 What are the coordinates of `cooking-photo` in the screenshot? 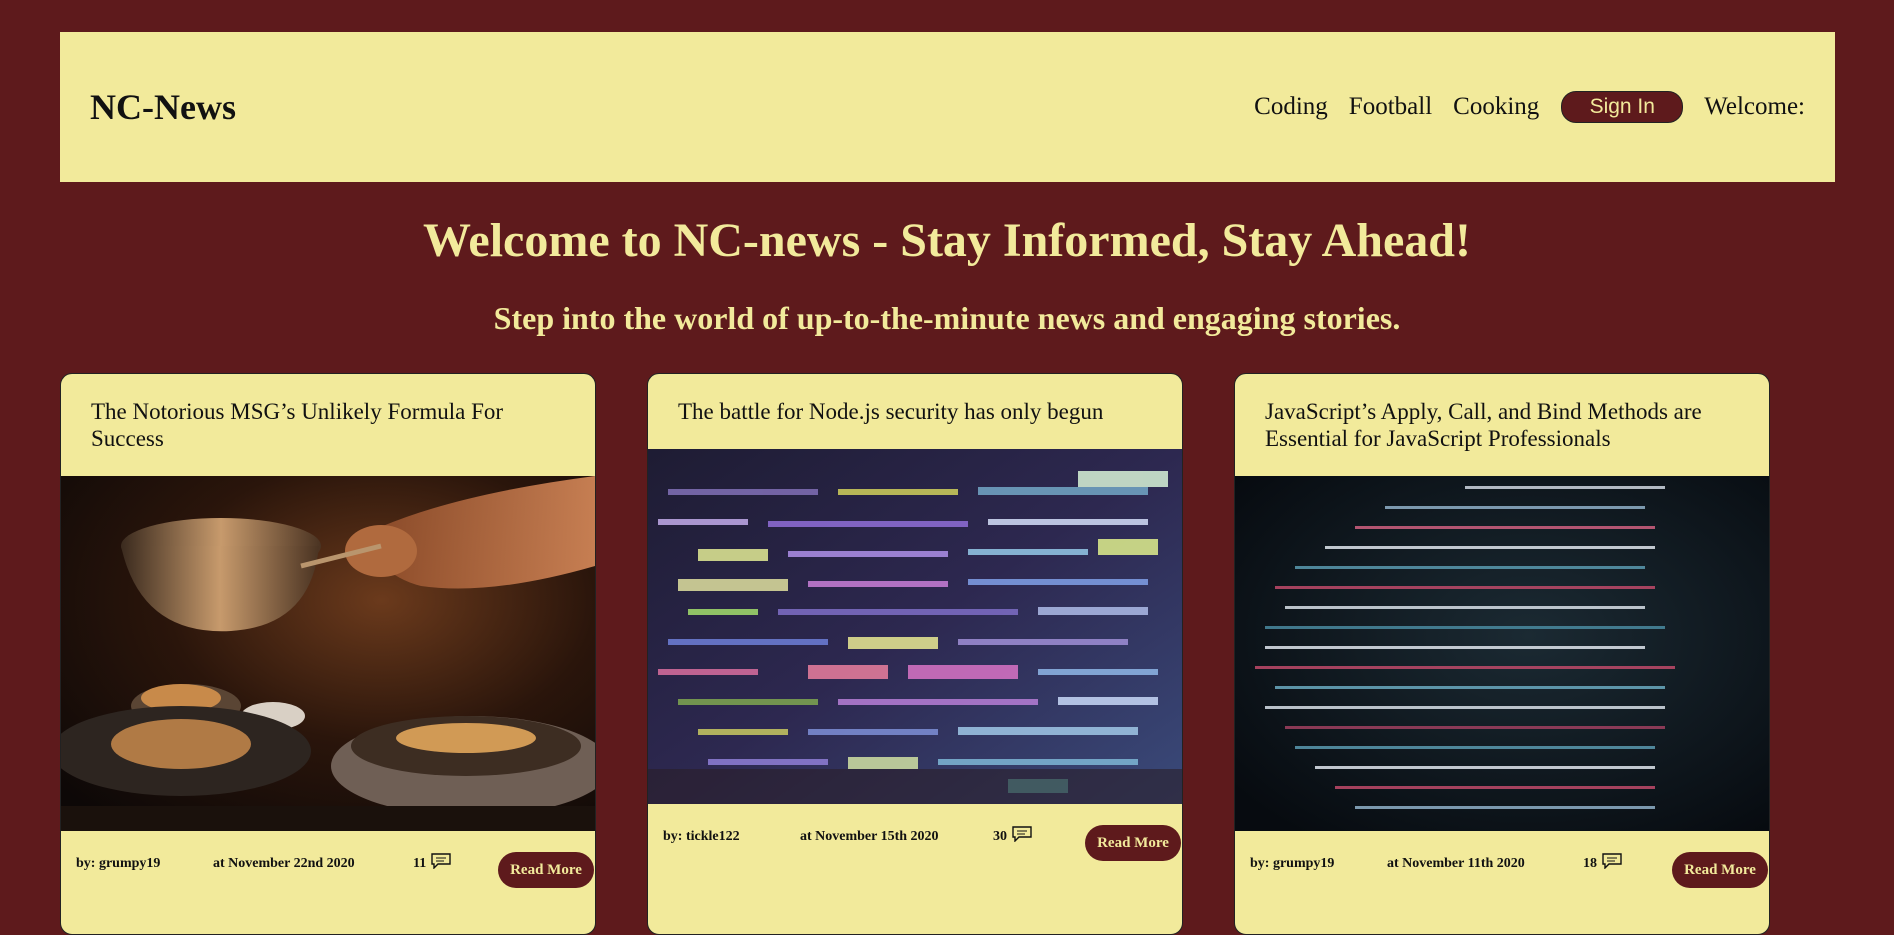 It's located at (328, 653).